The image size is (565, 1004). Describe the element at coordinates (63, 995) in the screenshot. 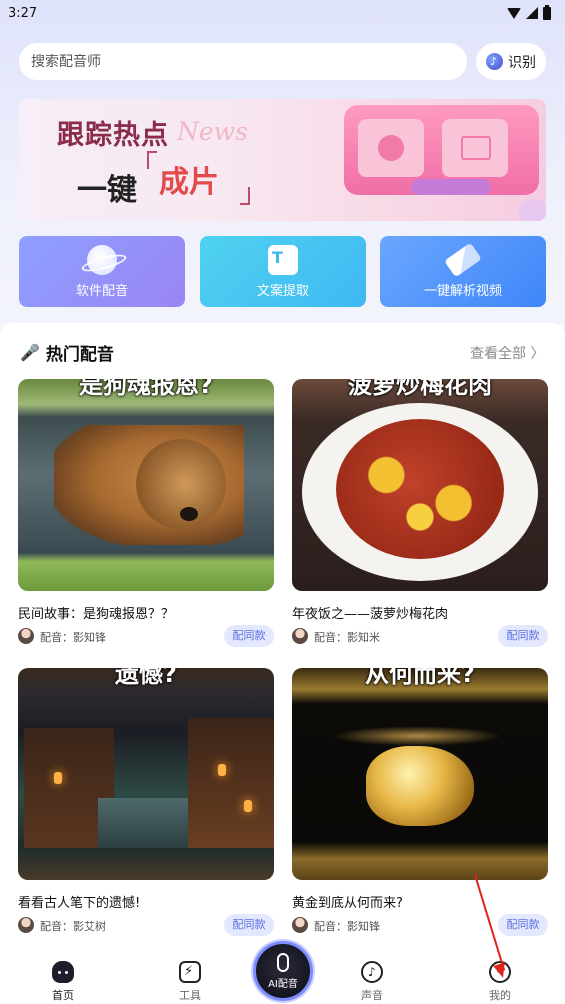

I see `nav-home-label: 首页` at that location.